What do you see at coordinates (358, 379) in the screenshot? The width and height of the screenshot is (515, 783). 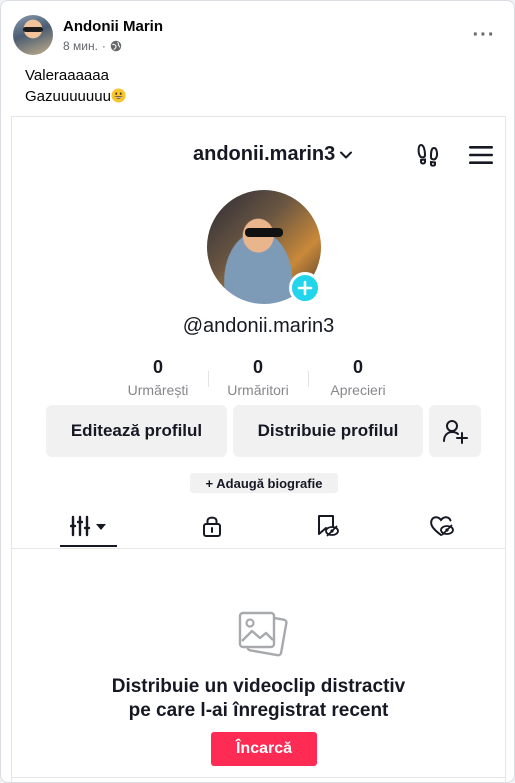 I see `stat-likes: 0 Aprecieri` at bounding box center [358, 379].